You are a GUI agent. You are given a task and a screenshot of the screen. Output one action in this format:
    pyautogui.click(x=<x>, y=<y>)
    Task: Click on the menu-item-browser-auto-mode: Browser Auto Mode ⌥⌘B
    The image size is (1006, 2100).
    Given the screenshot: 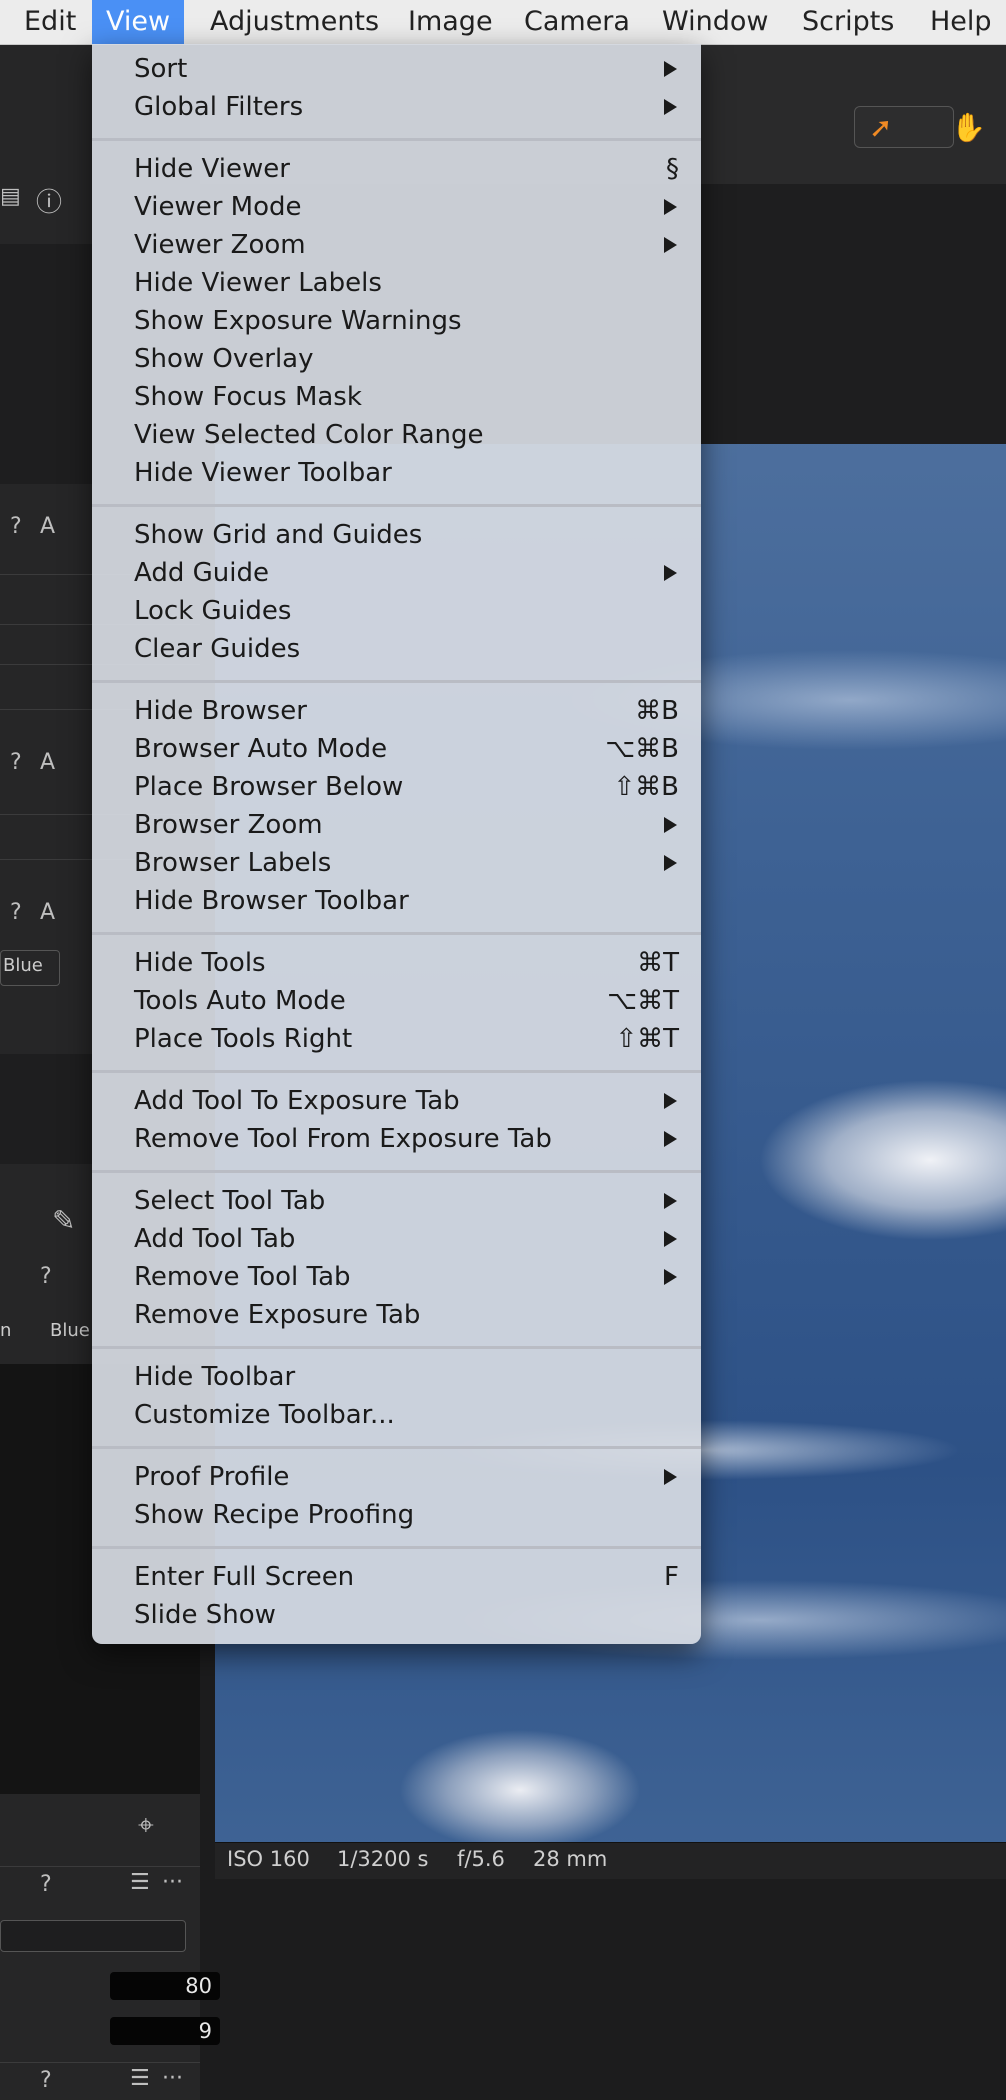 What is the action you would take?
    pyautogui.click(x=396, y=749)
    